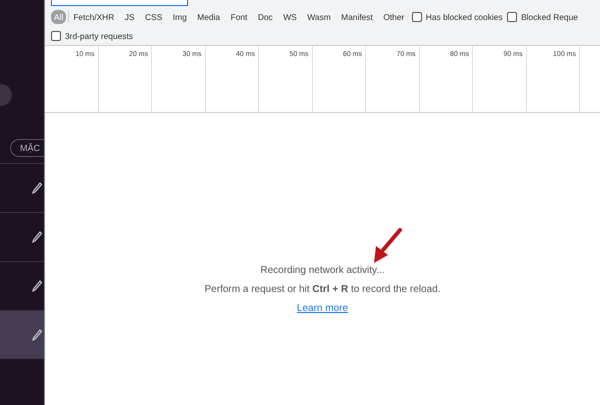  I want to click on filter-tab: Media, so click(209, 17).